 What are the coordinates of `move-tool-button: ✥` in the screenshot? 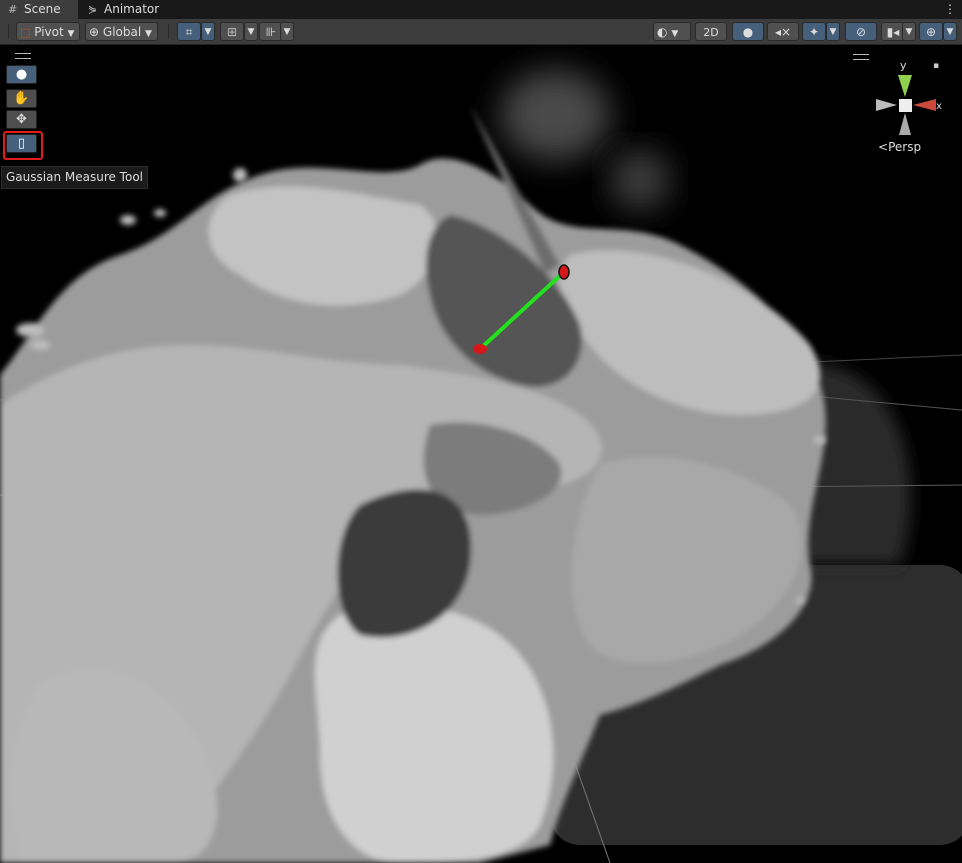 It's located at (21, 119).